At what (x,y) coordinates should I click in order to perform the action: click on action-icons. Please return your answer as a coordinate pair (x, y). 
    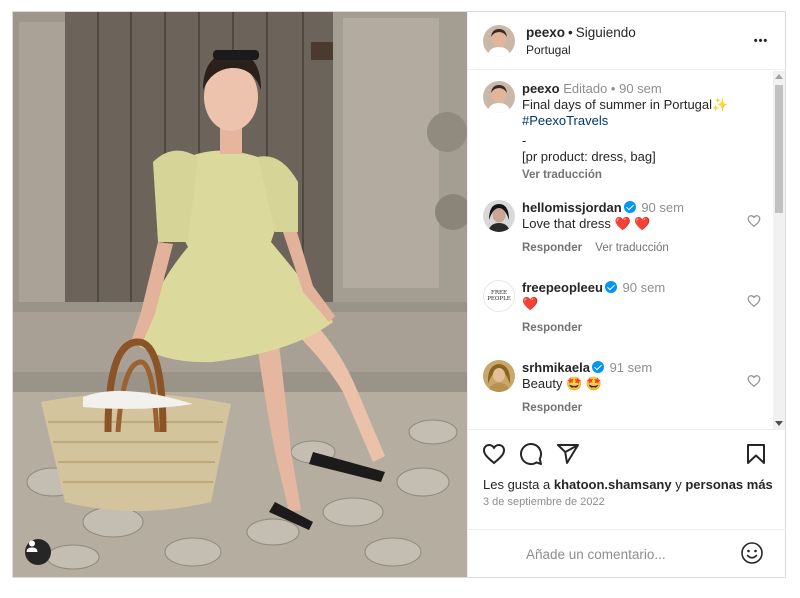
    Looking at the image, I should click on (627, 455).